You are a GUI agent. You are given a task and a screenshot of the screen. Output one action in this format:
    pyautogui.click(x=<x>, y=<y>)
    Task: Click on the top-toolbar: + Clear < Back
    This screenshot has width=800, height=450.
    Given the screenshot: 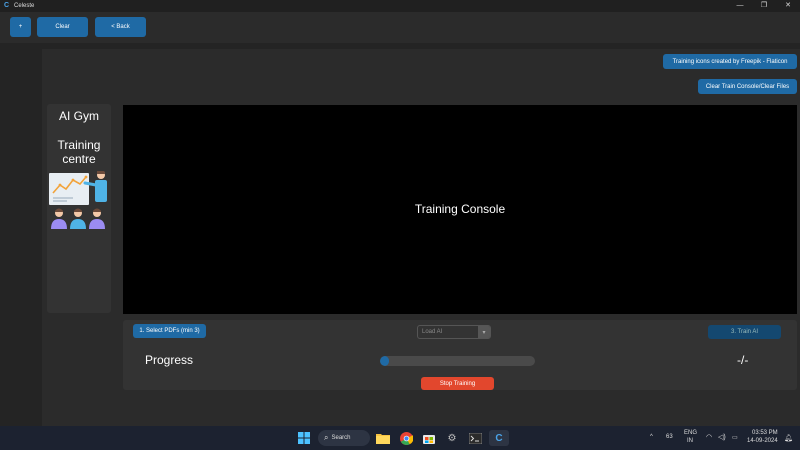 What is the action you would take?
    pyautogui.click(x=400, y=27)
    